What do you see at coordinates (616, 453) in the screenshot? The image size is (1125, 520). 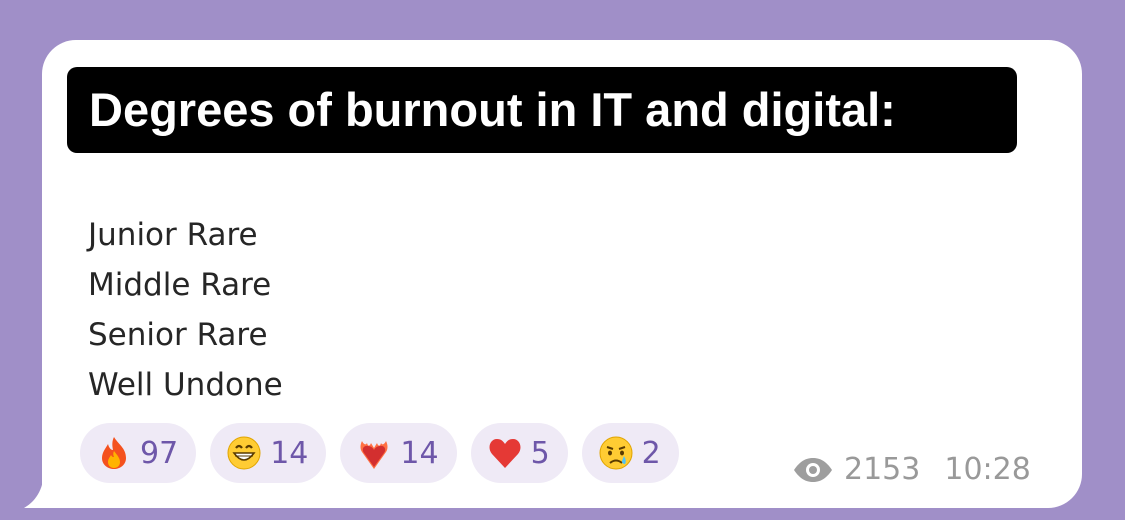 I see `crying-face-icon` at bounding box center [616, 453].